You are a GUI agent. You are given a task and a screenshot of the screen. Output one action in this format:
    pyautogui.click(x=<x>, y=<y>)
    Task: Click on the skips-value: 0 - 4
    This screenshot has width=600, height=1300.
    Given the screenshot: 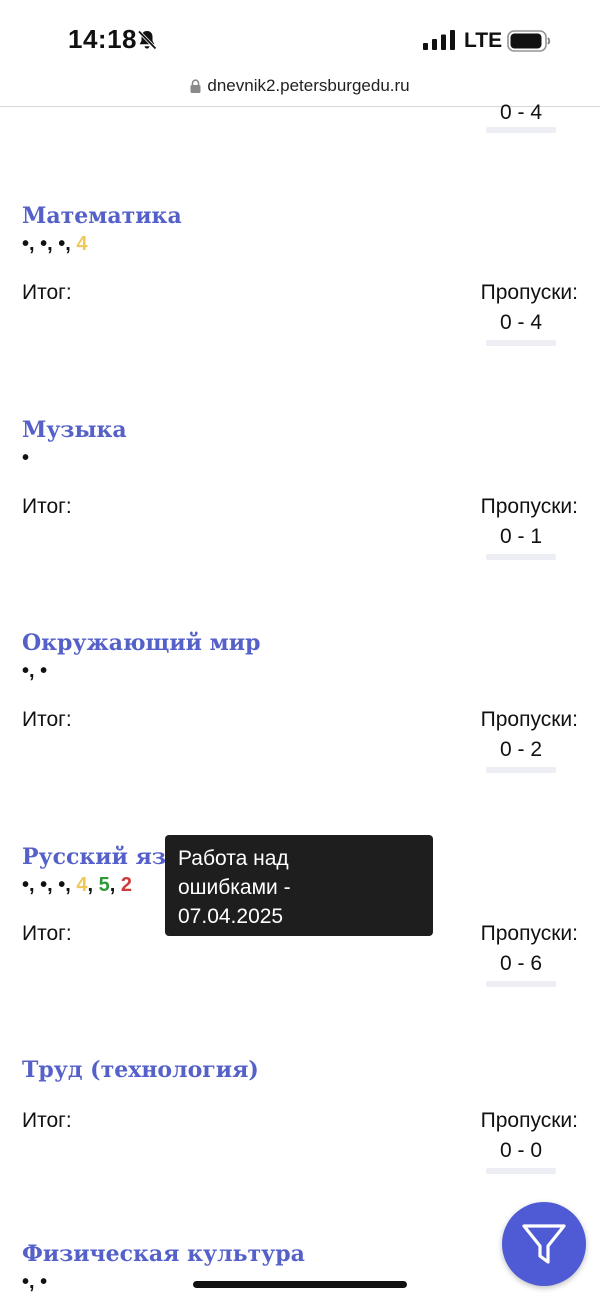 What is the action you would take?
    pyautogui.click(x=521, y=323)
    